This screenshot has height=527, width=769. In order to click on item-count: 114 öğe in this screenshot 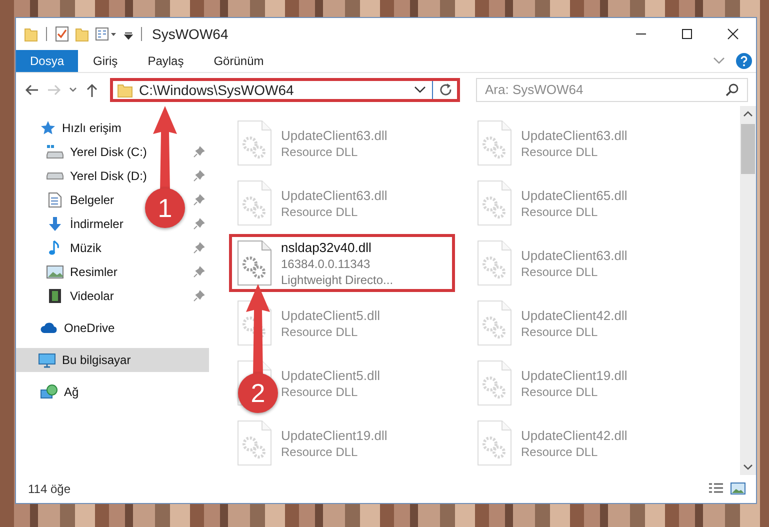, I will do `click(49, 489)`.